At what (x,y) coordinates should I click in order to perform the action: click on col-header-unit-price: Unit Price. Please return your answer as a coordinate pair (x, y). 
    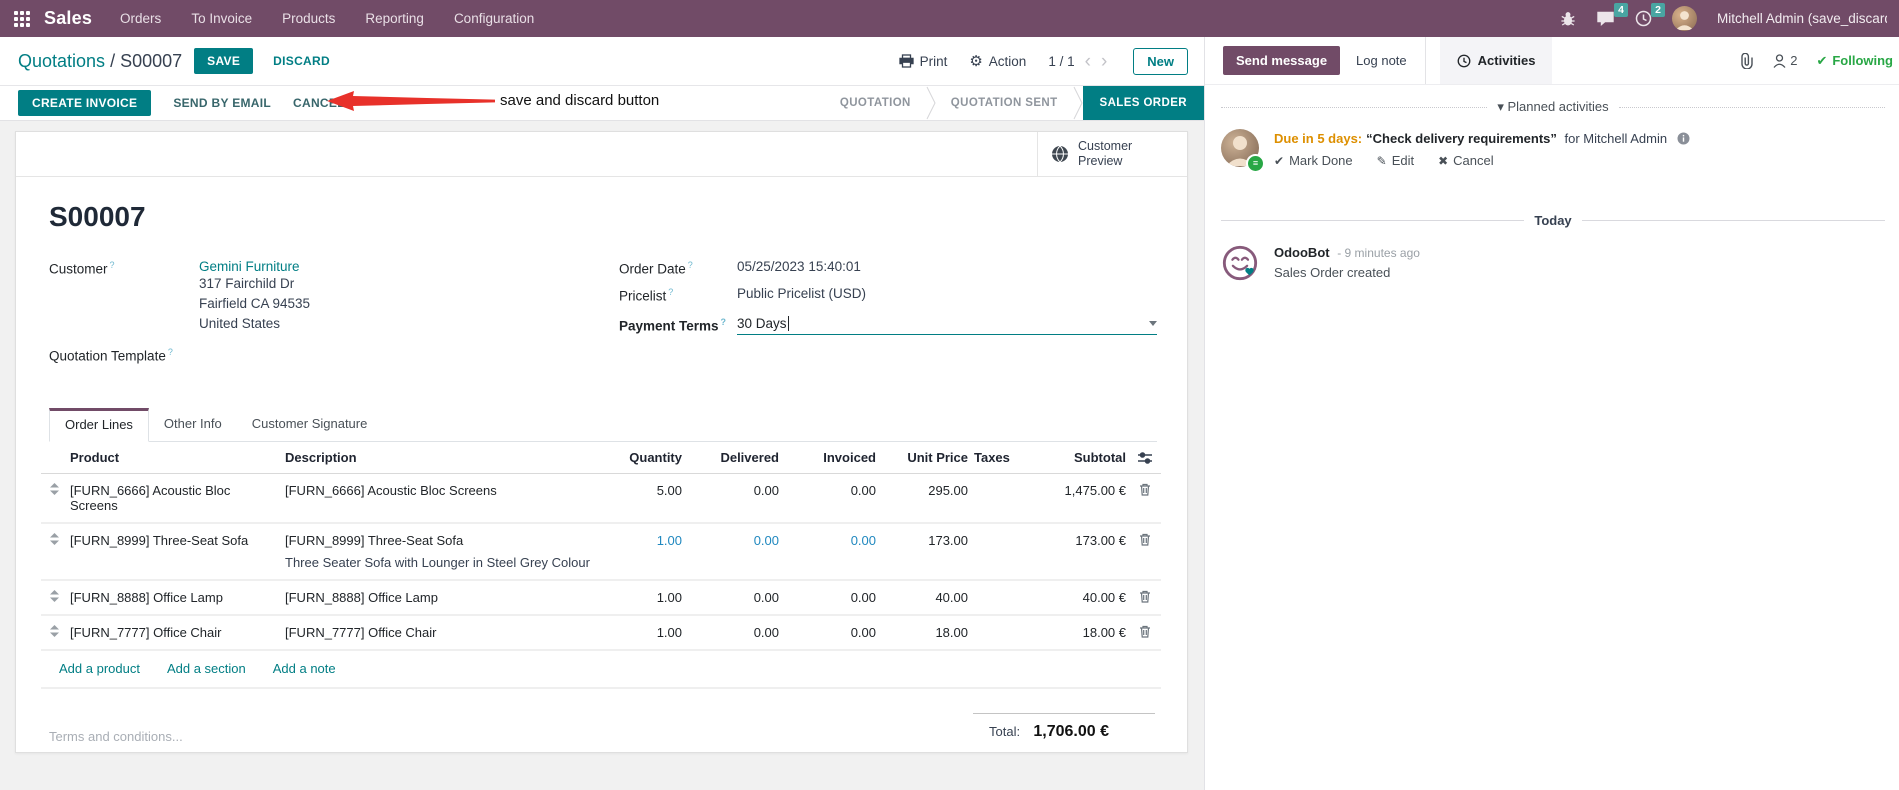
    Looking at the image, I should click on (937, 457).